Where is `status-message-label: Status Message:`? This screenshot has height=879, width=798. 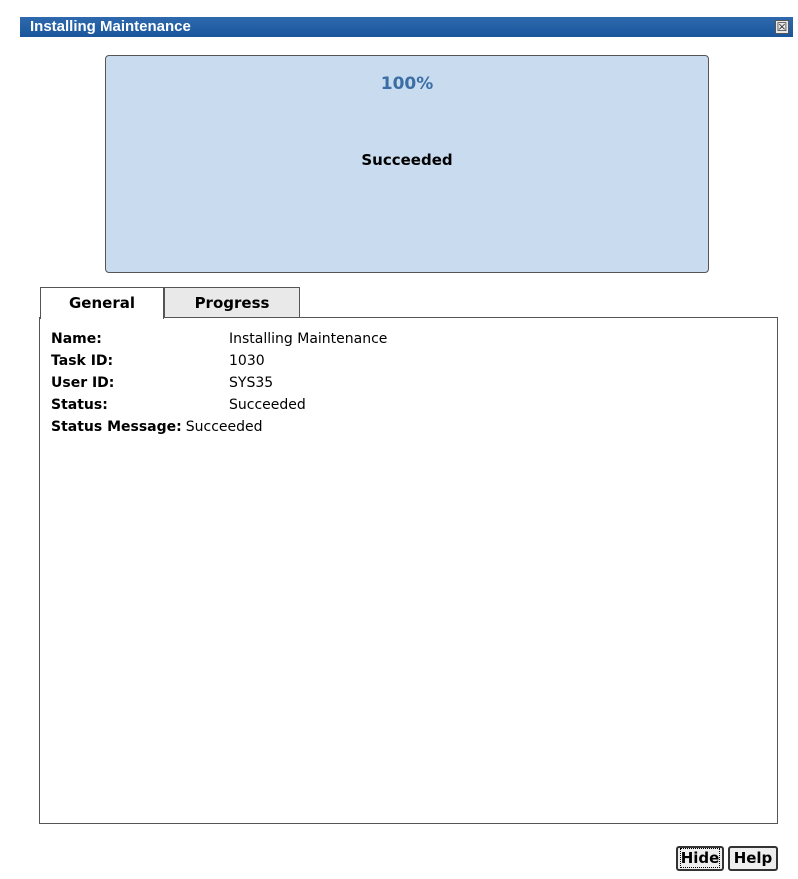
status-message-label: Status Message: is located at coordinates (116, 427).